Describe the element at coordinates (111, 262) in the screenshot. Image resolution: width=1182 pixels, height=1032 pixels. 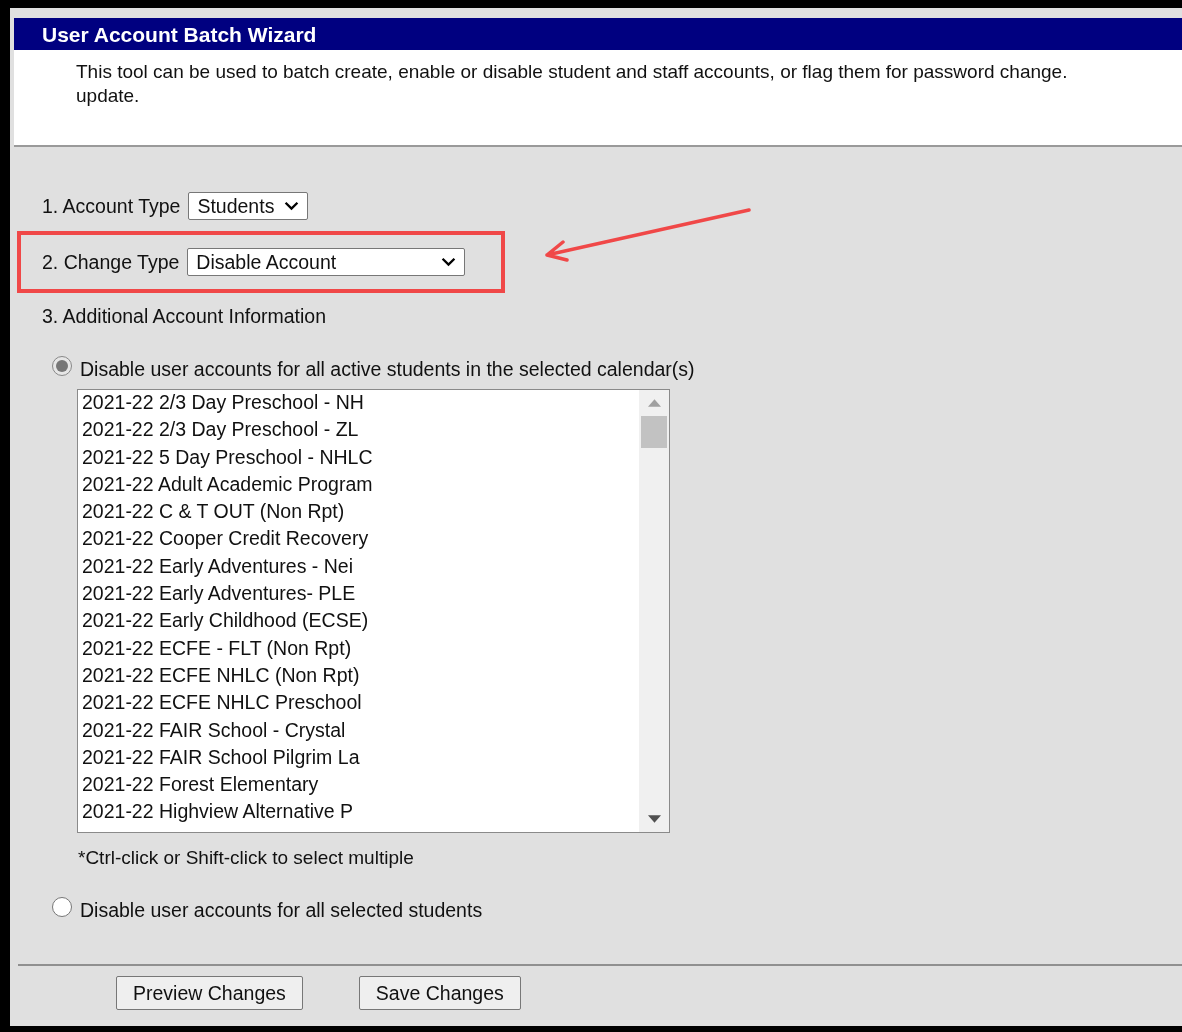
I see `field-label: 2. Change Type` at that location.